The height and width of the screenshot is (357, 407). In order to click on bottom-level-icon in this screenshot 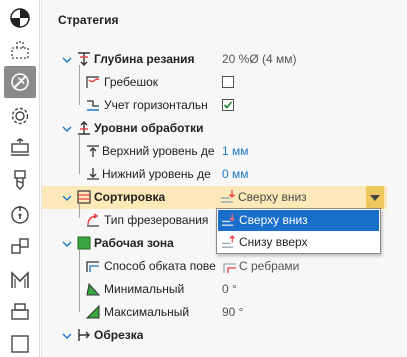, I will do `click(93, 174)`.